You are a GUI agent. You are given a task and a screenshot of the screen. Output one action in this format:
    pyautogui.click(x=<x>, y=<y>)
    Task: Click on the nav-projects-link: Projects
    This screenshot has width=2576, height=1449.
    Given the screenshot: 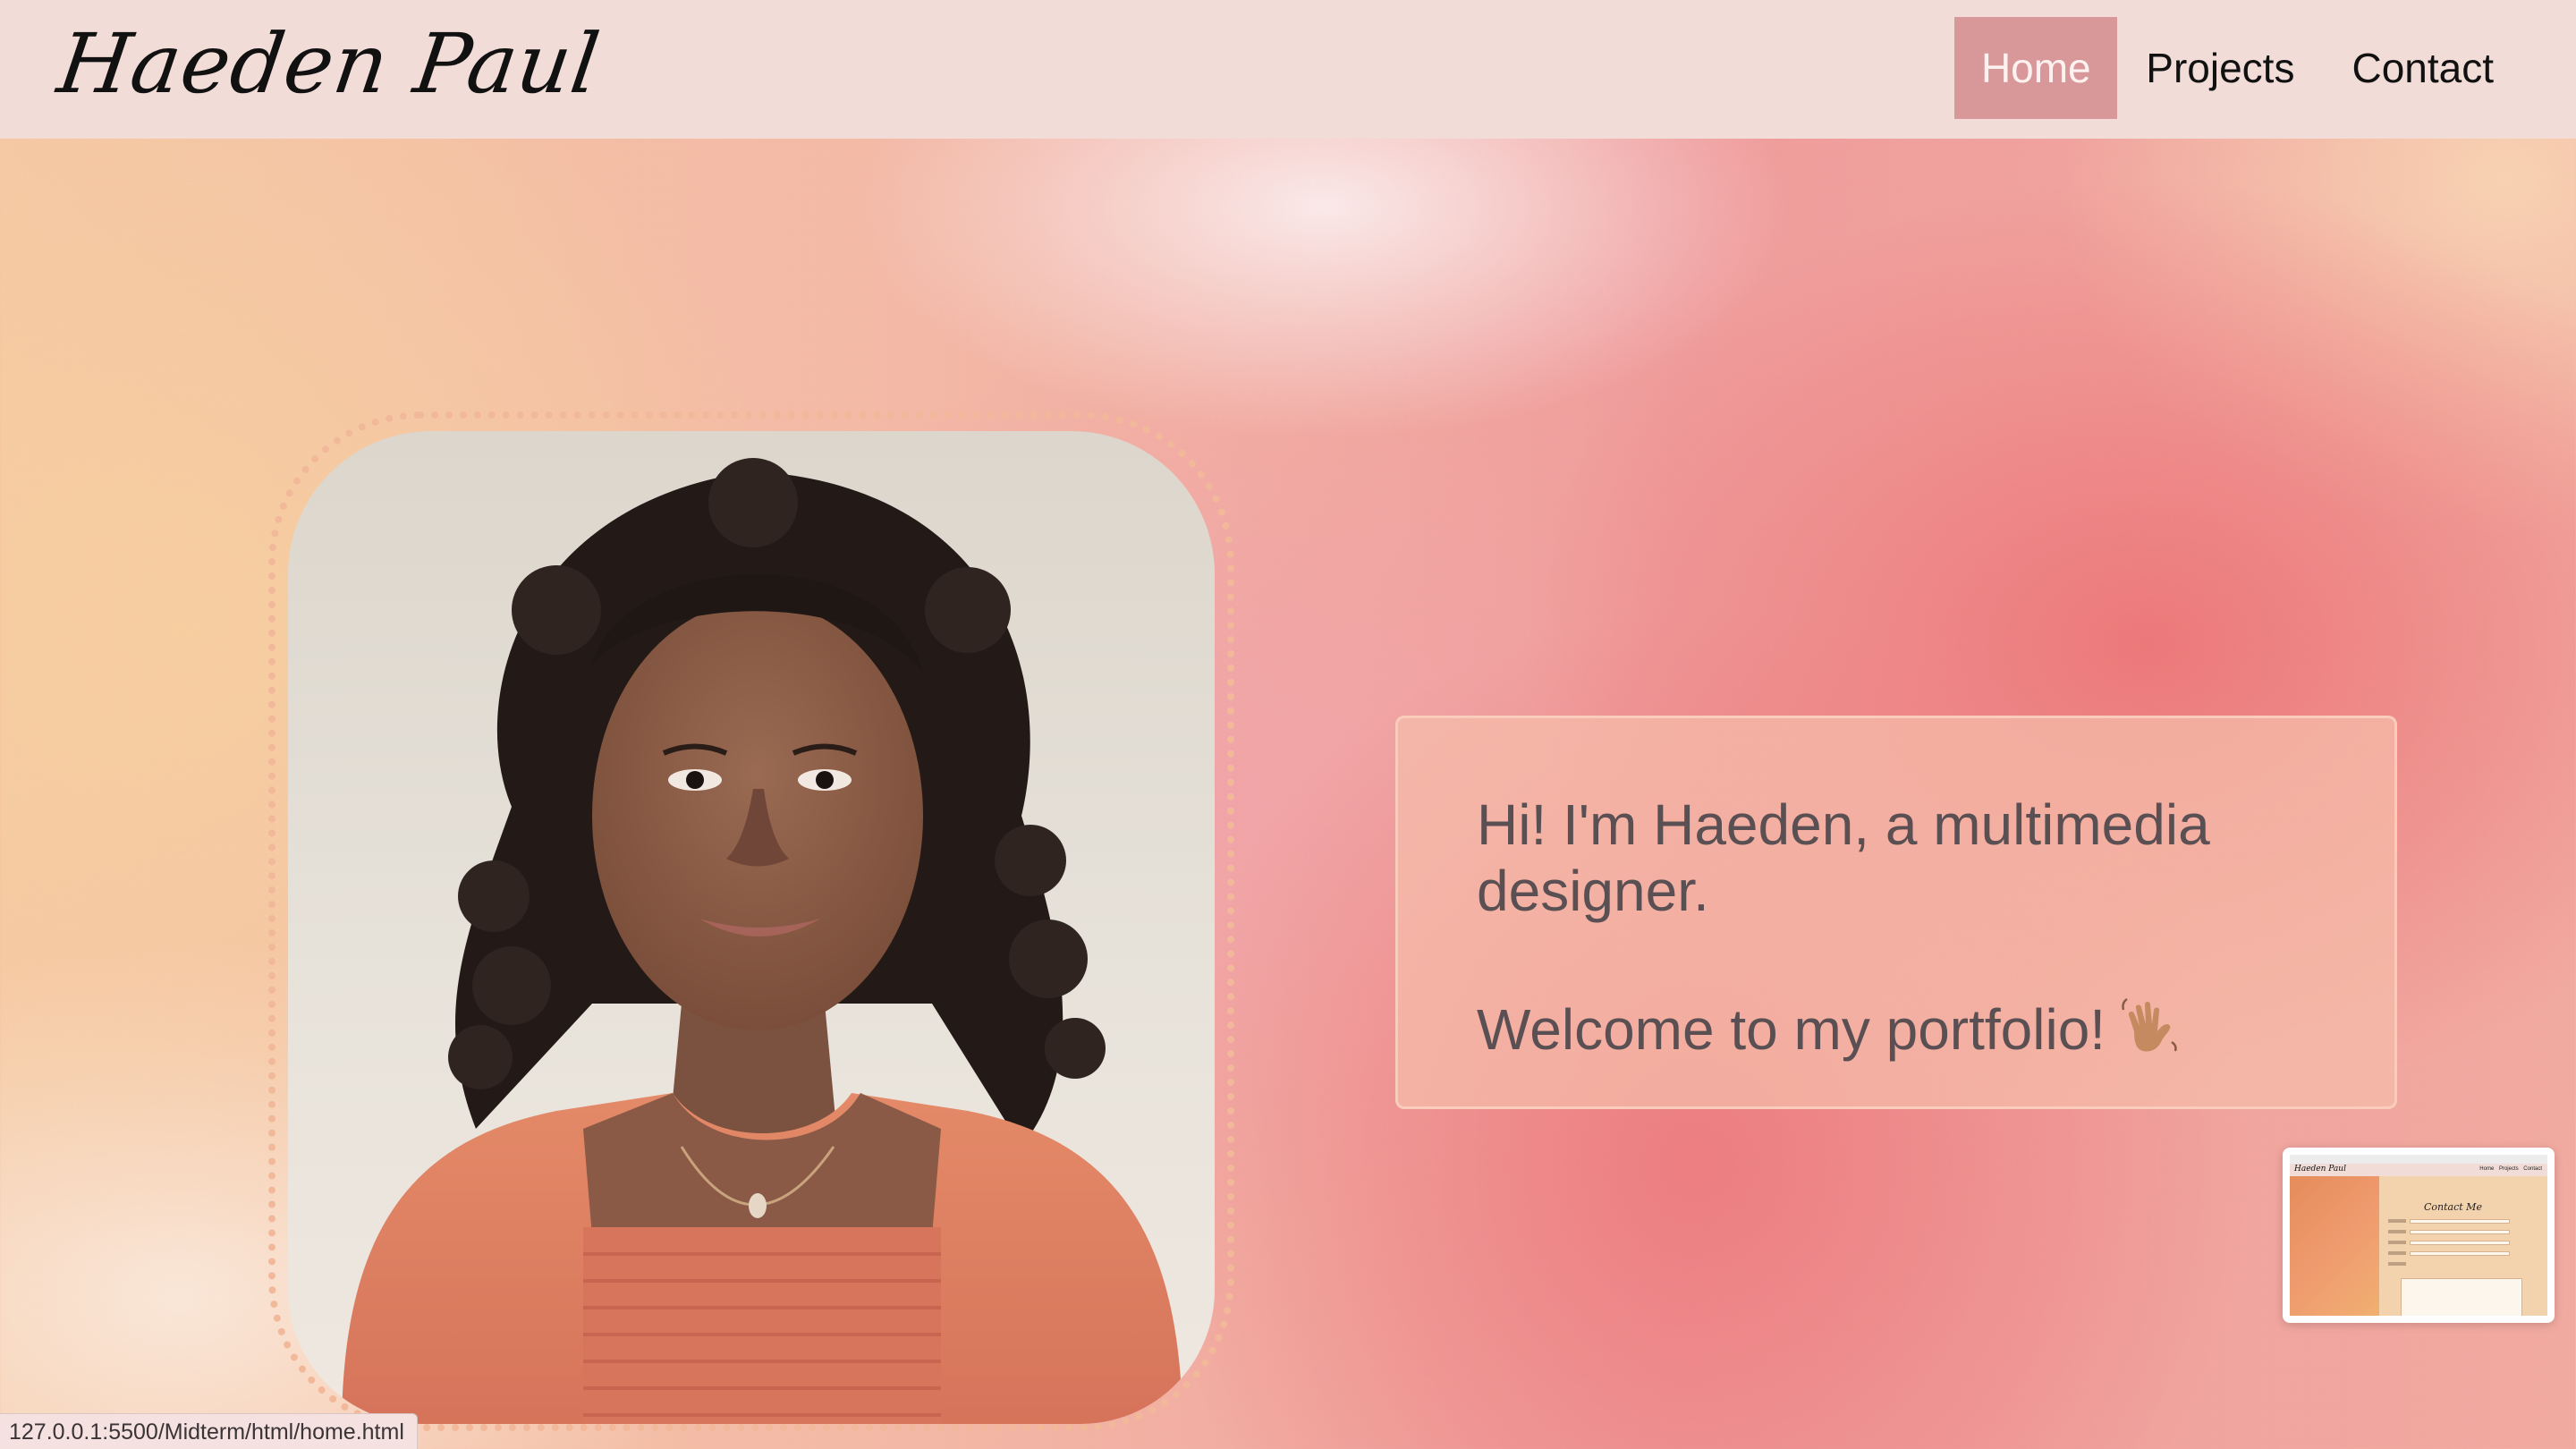 What is the action you would take?
    pyautogui.click(x=2220, y=68)
    